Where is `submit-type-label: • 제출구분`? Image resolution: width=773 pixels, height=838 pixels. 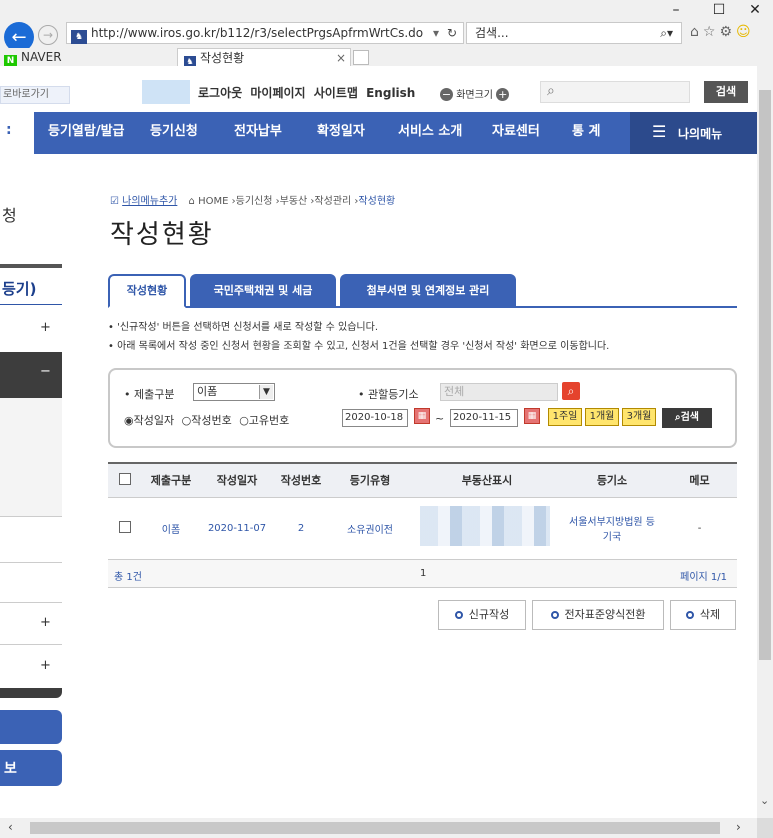 submit-type-label: • 제출구분 is located at coordinates (149, 394).